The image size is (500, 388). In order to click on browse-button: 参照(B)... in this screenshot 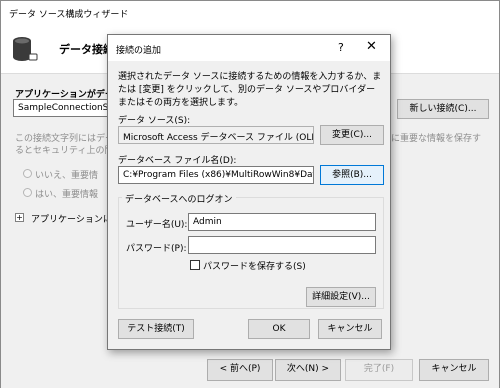, I will do `click(352, 175)`.